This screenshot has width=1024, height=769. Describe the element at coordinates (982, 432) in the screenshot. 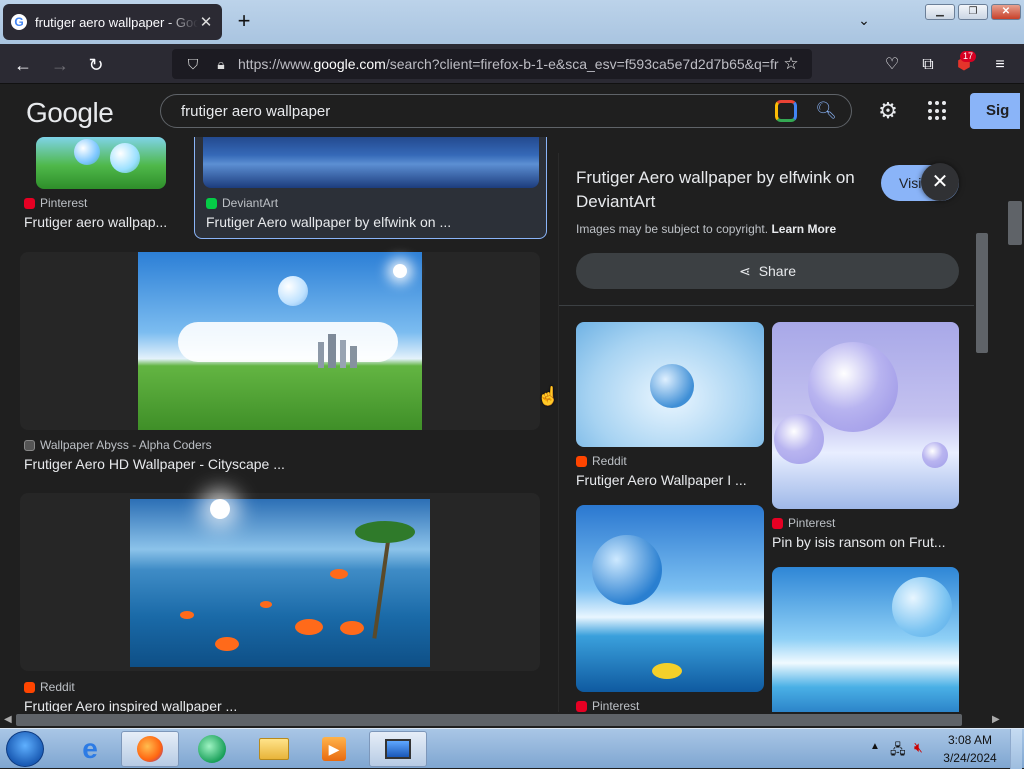

I see `panel-scrollbar` at that location.